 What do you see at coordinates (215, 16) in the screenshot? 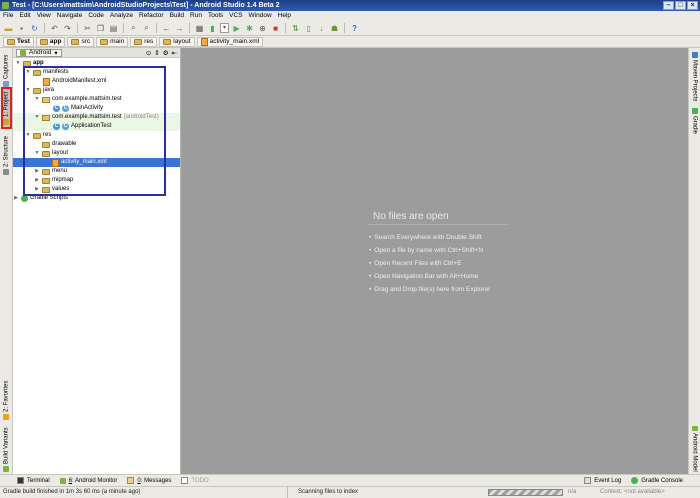
I see `menu-tools: Tools` at bounding box center [215, 16].